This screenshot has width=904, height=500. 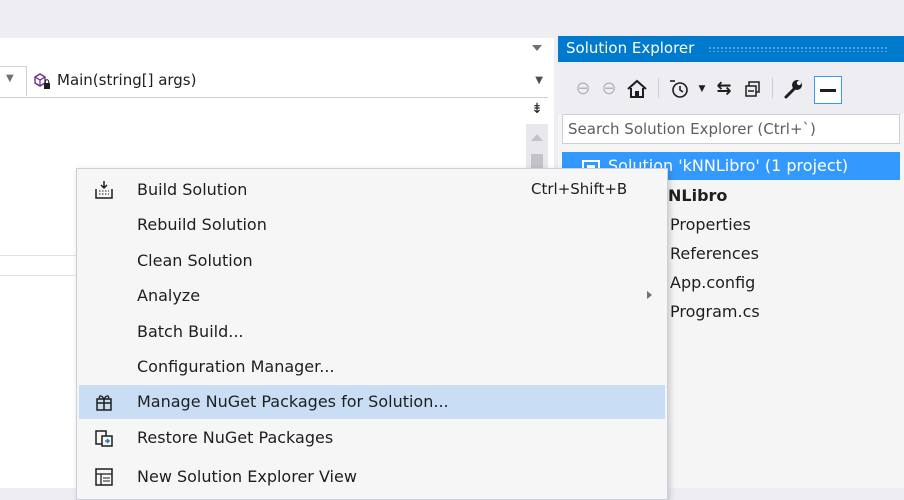 I want to click on menu-item-new-solution-explorer-view: New Solution Explorer View, so click(x=372, y=477).